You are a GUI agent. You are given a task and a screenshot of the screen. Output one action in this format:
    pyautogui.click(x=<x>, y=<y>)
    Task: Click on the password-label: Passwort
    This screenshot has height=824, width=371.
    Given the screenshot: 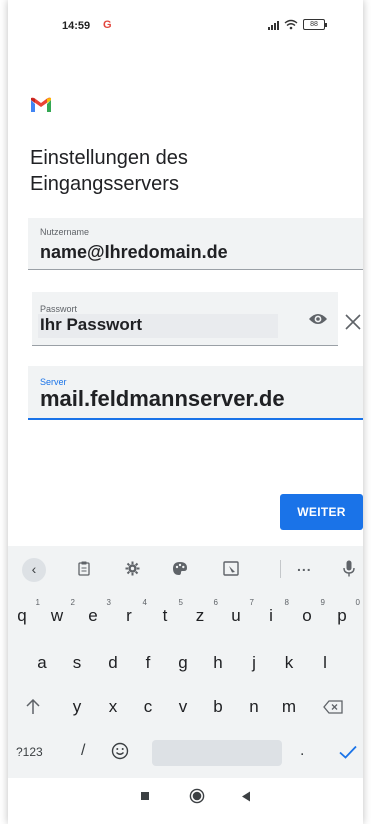 What is the action you would take?
    pyautogui.click(x=59, y=309)
    